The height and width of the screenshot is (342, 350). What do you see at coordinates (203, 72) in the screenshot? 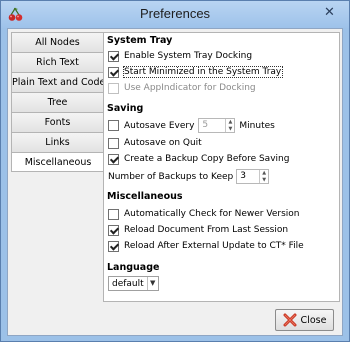
I see `start-minimized-label: Start Minimized in the System Tray` at bounding box center [203, 72].